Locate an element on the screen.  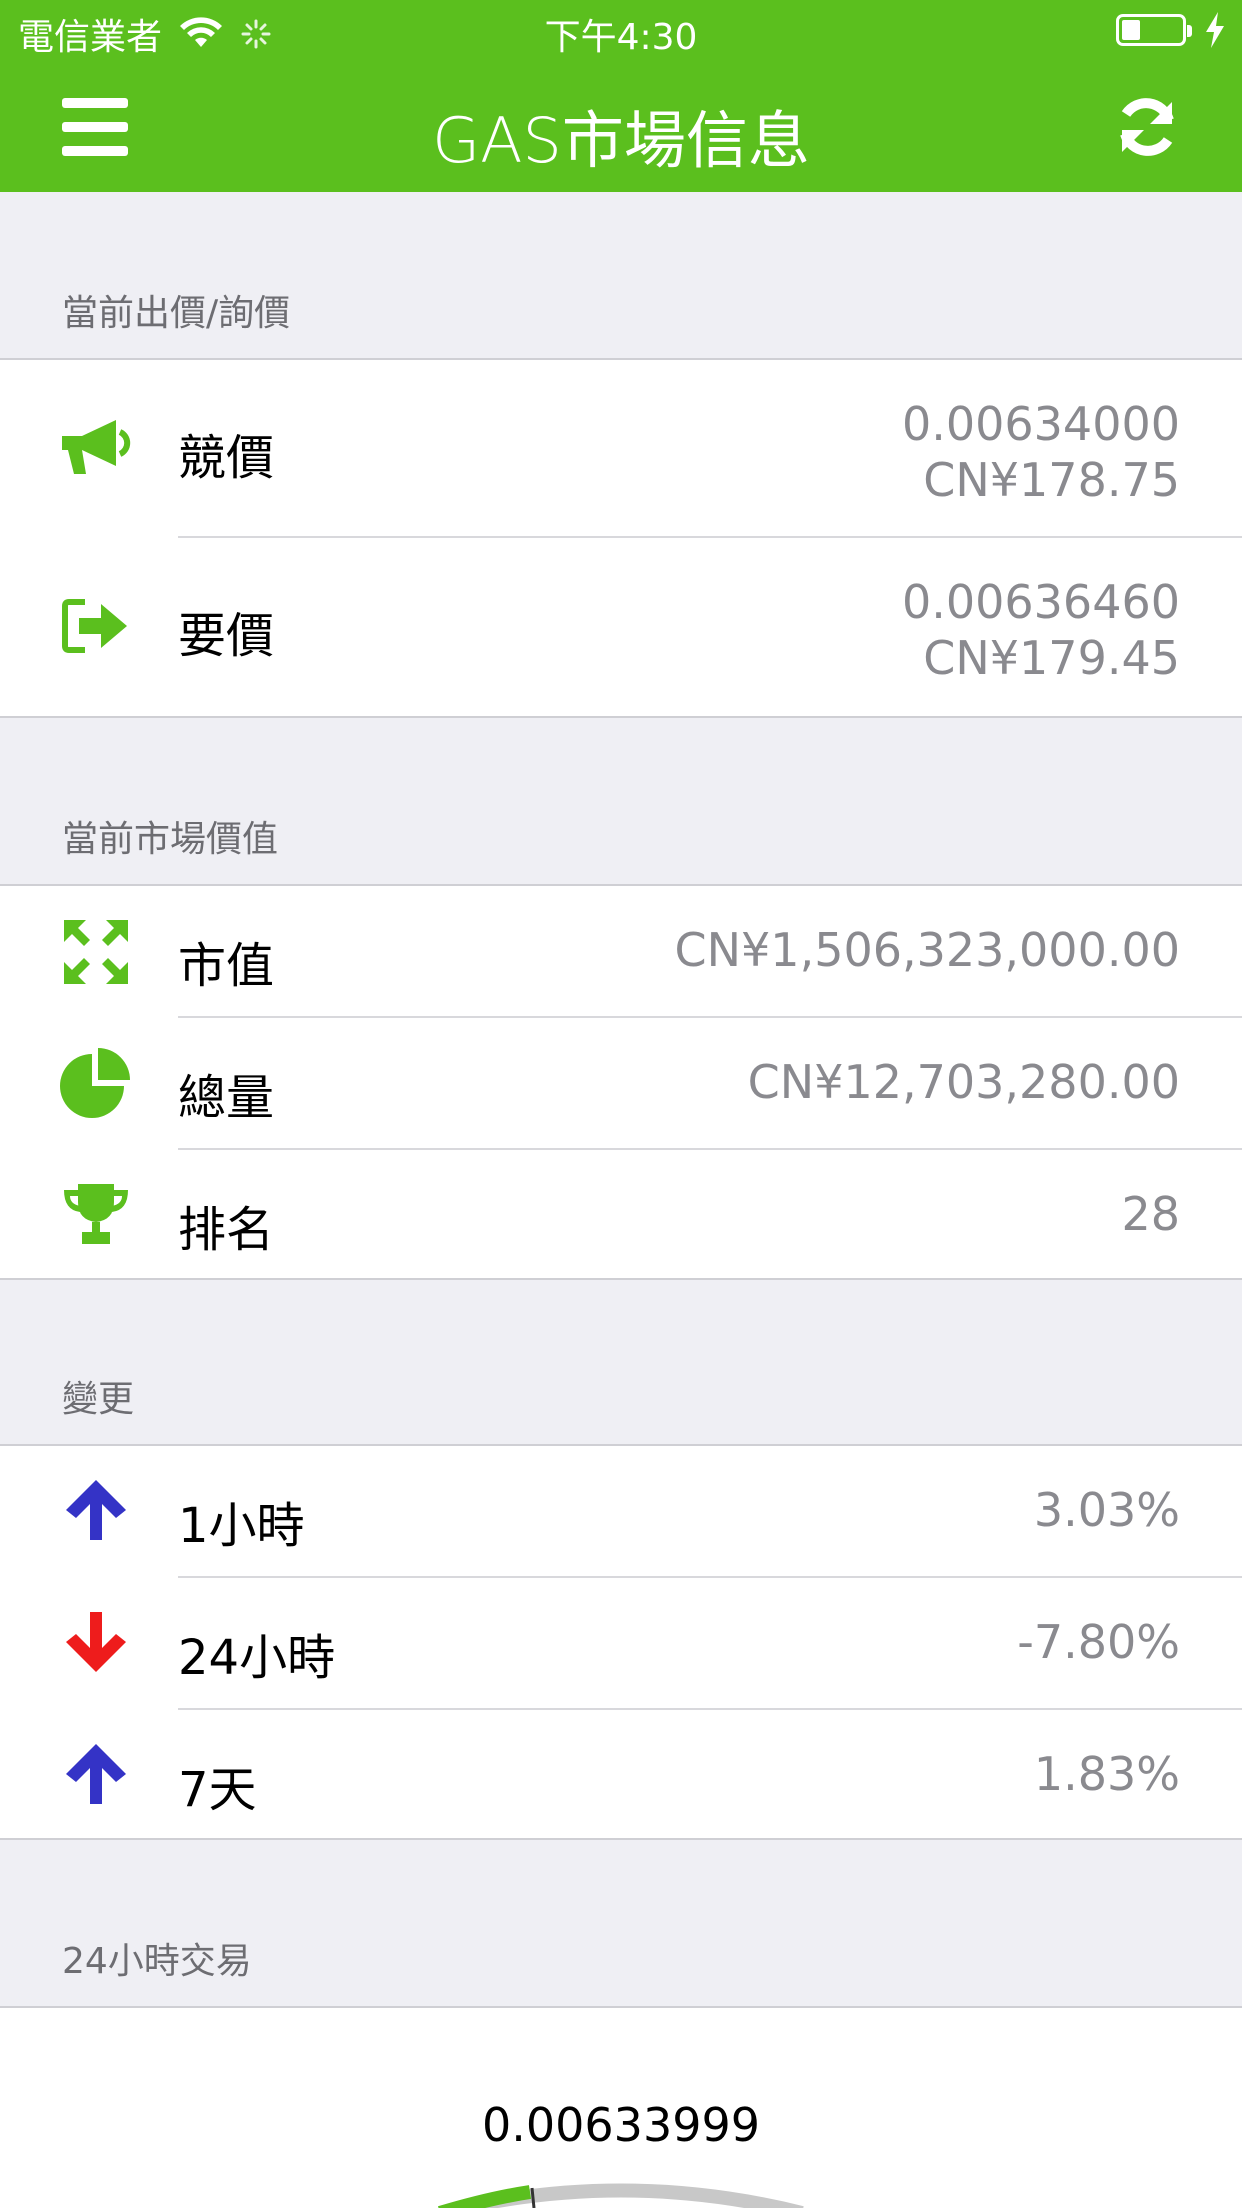
change-1h-value: 3.03% is located at coordinates (1106, 1510).